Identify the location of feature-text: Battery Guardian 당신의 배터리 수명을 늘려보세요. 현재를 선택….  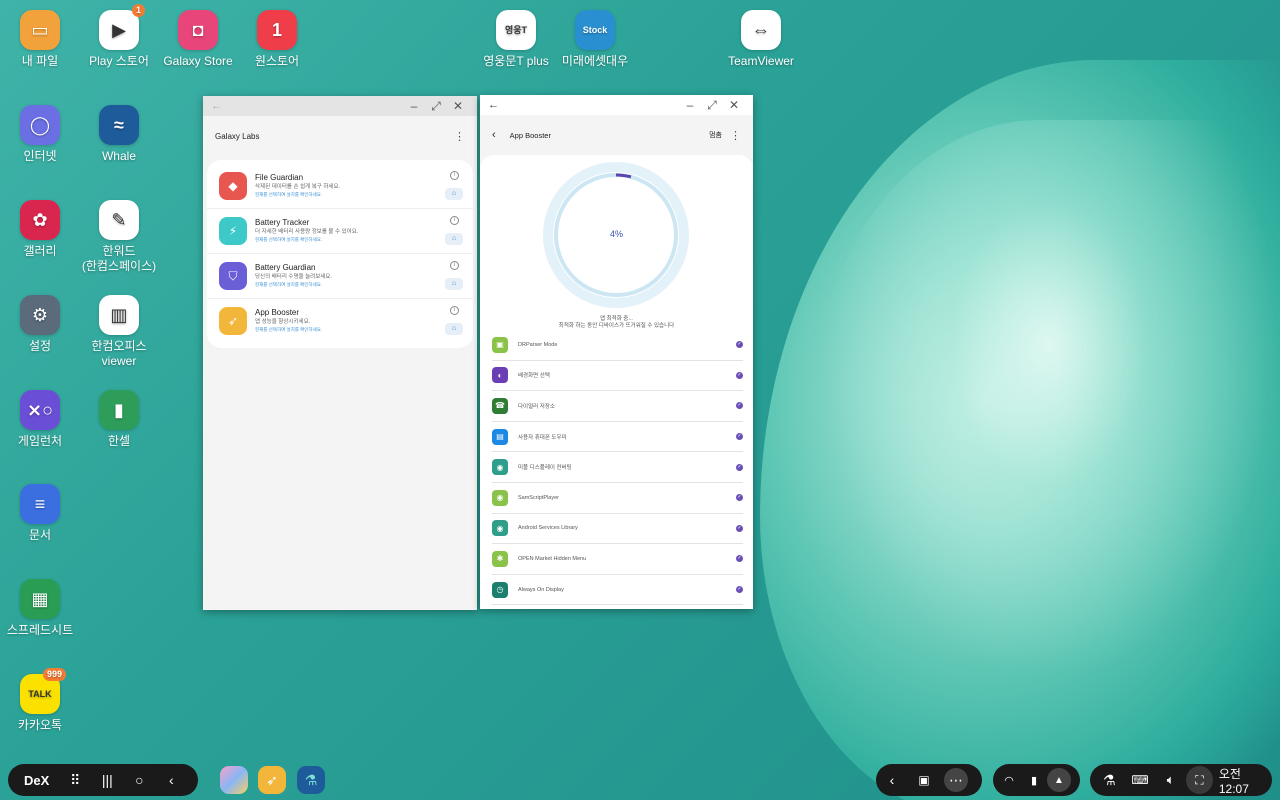
(293, 275).